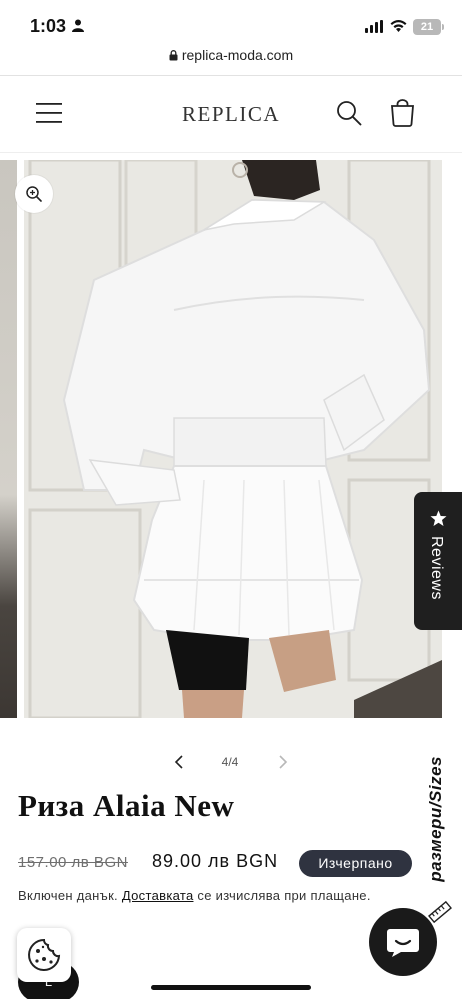  I want to click on tax-note-text-end: се изчислява при плащане., so click(282, 895).